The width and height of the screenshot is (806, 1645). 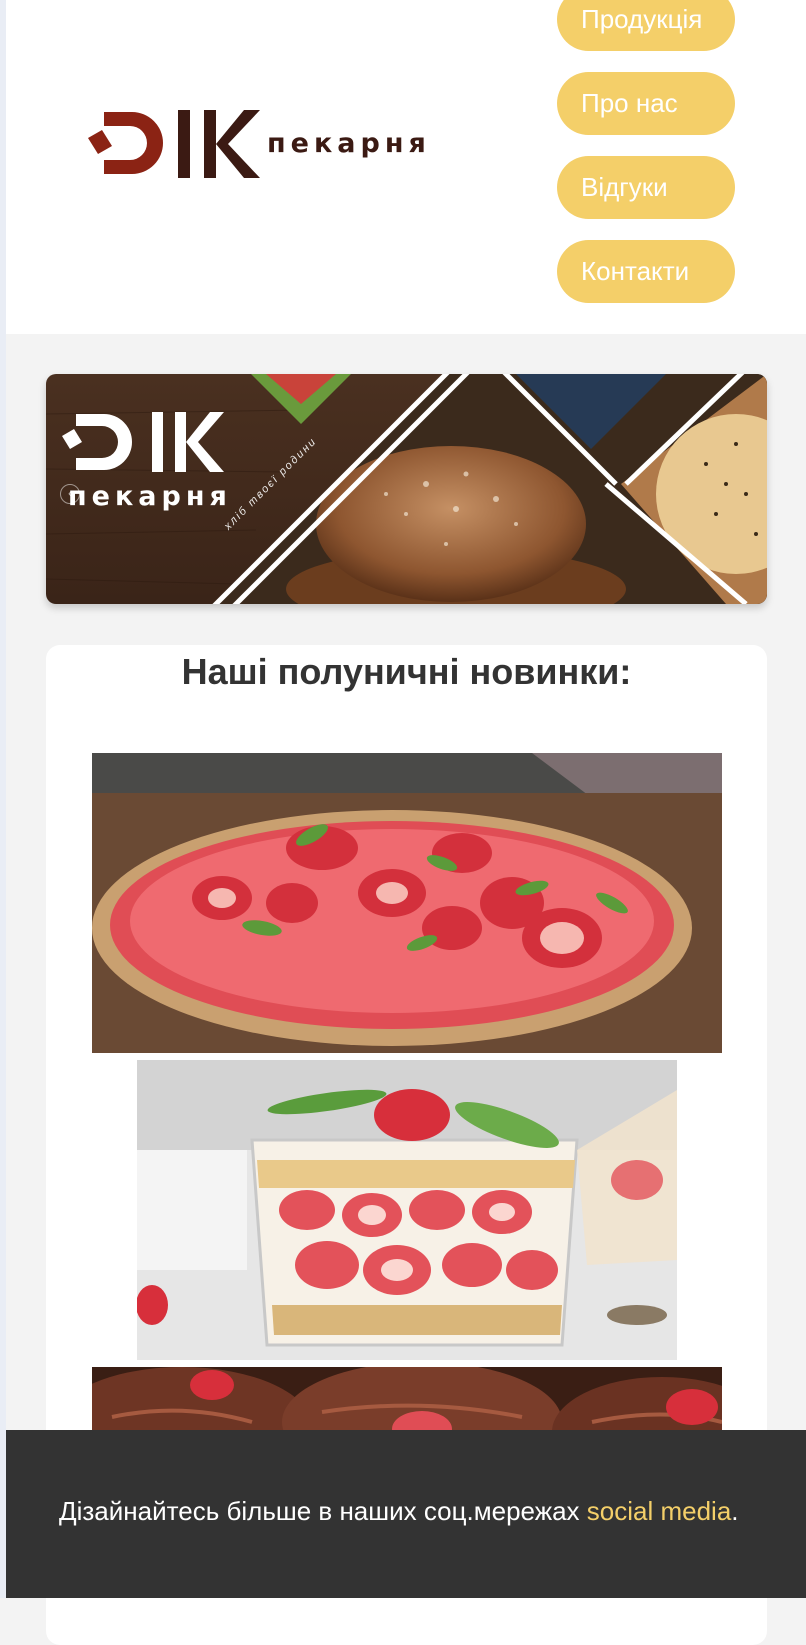 What do you see at coordinates (174, 144) in the screenshot?
I see `logo-mark-icon` at bounding box center [174, 144].